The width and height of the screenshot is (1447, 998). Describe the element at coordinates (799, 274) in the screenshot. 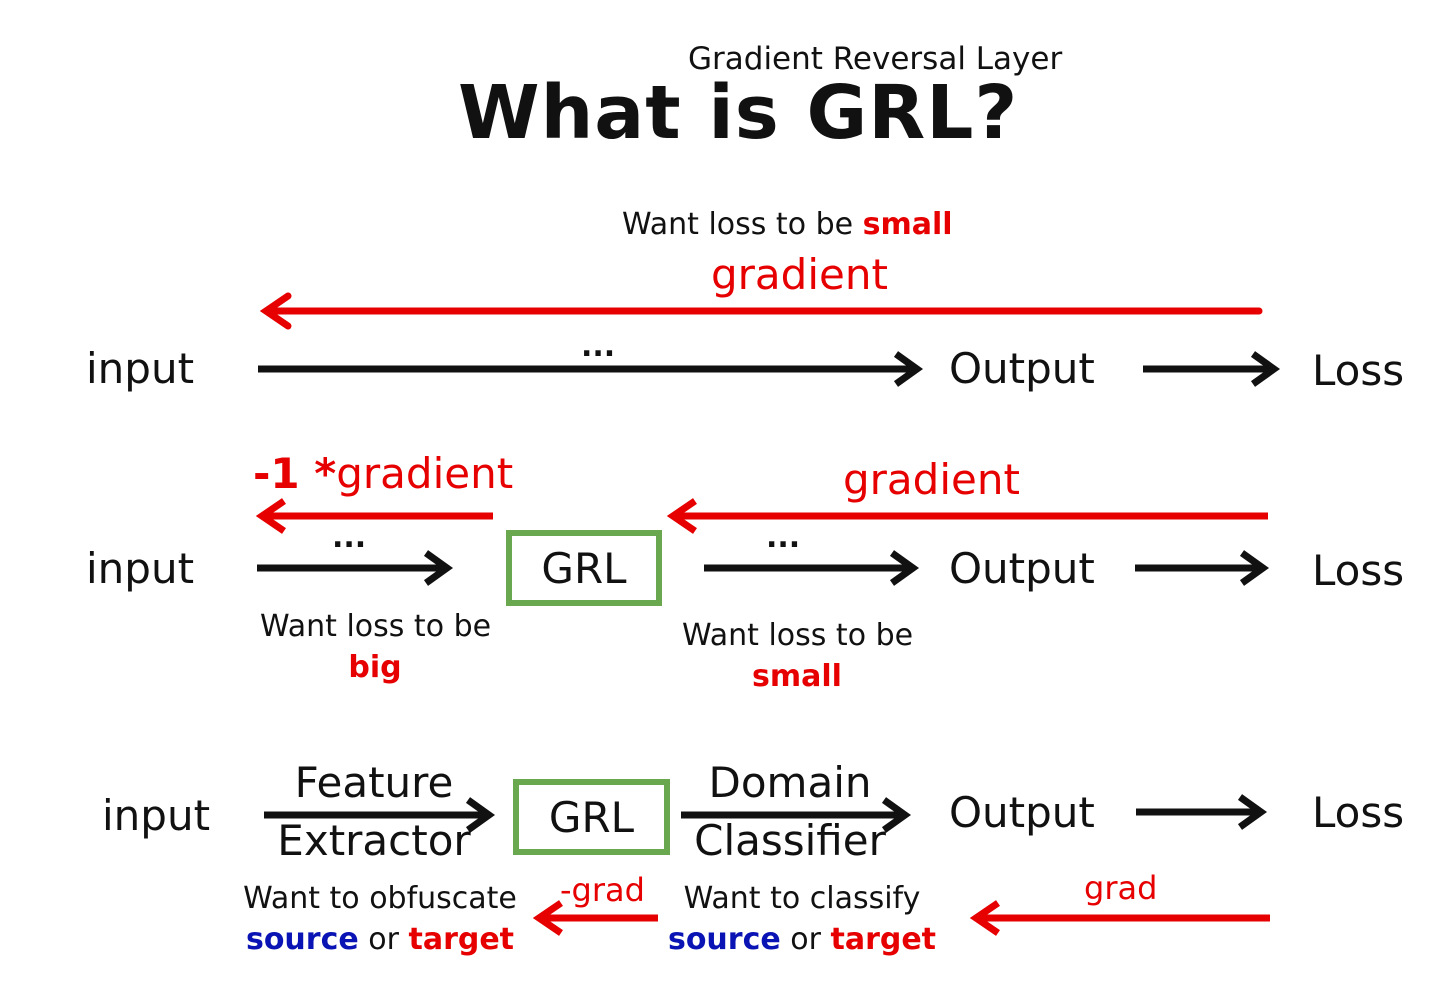

I see `row1-gradient-label: gradient` at that location.